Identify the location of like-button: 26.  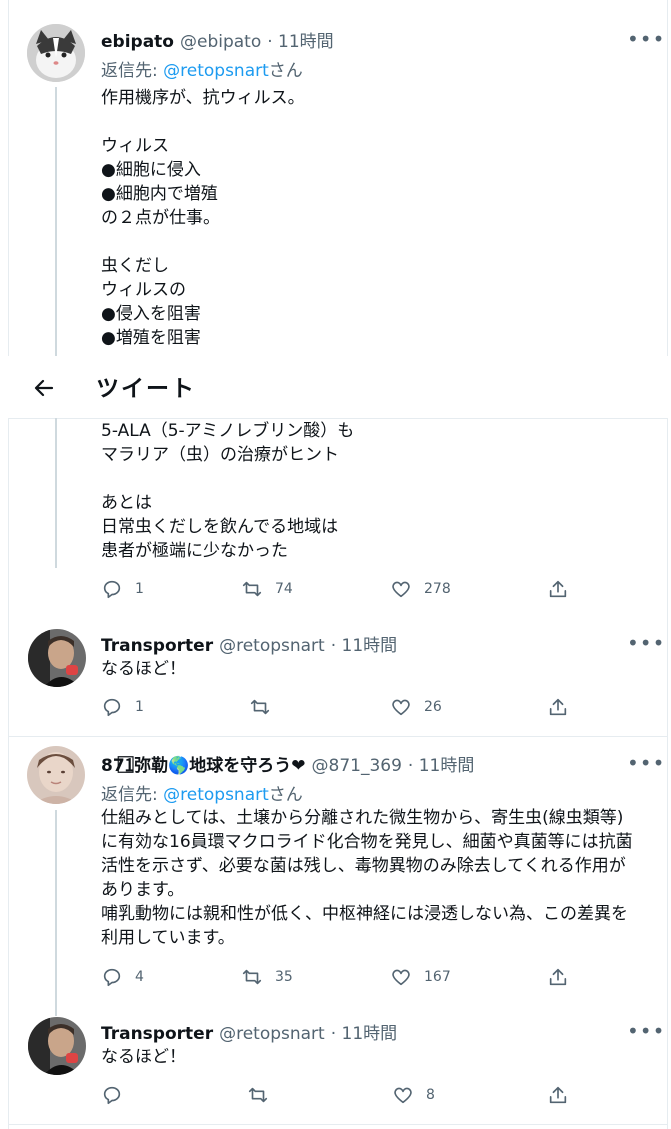
(416, 707).